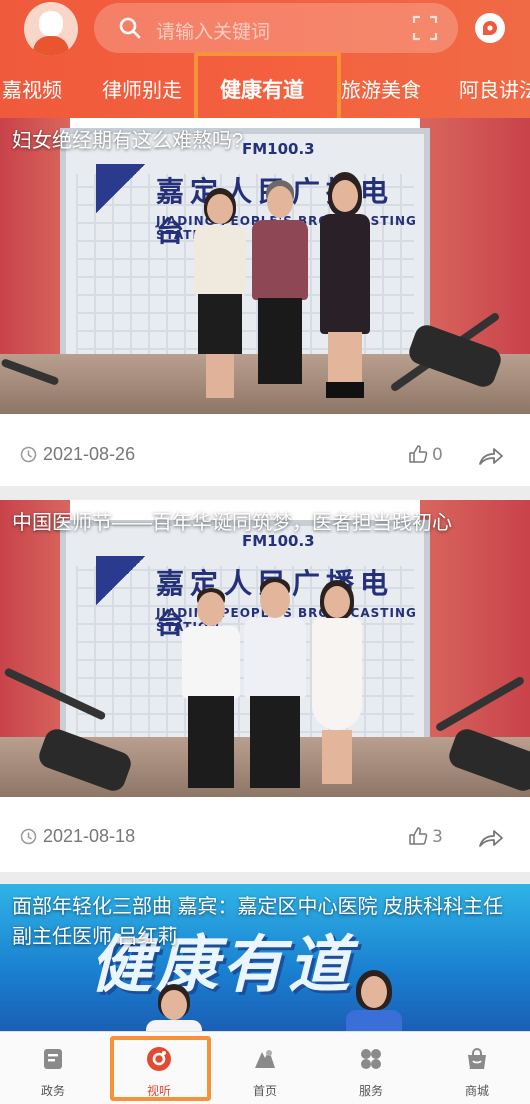 The width and height of the screenshot is (530, 1104). What do you see at coordinates (477, 1058) in the screenshot?
I see `shop-bag-icon` at bounding box center [477, 1058].